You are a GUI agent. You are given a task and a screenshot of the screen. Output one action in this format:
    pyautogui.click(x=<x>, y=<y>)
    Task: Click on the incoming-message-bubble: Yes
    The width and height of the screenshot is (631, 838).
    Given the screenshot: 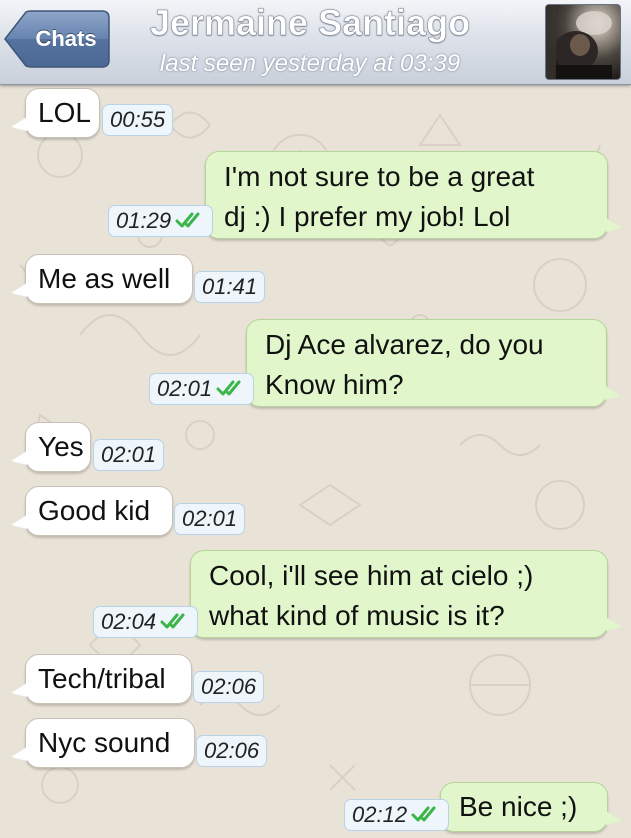 What is the action you would take?
    pyautogui.click(x=51, y=447)
    